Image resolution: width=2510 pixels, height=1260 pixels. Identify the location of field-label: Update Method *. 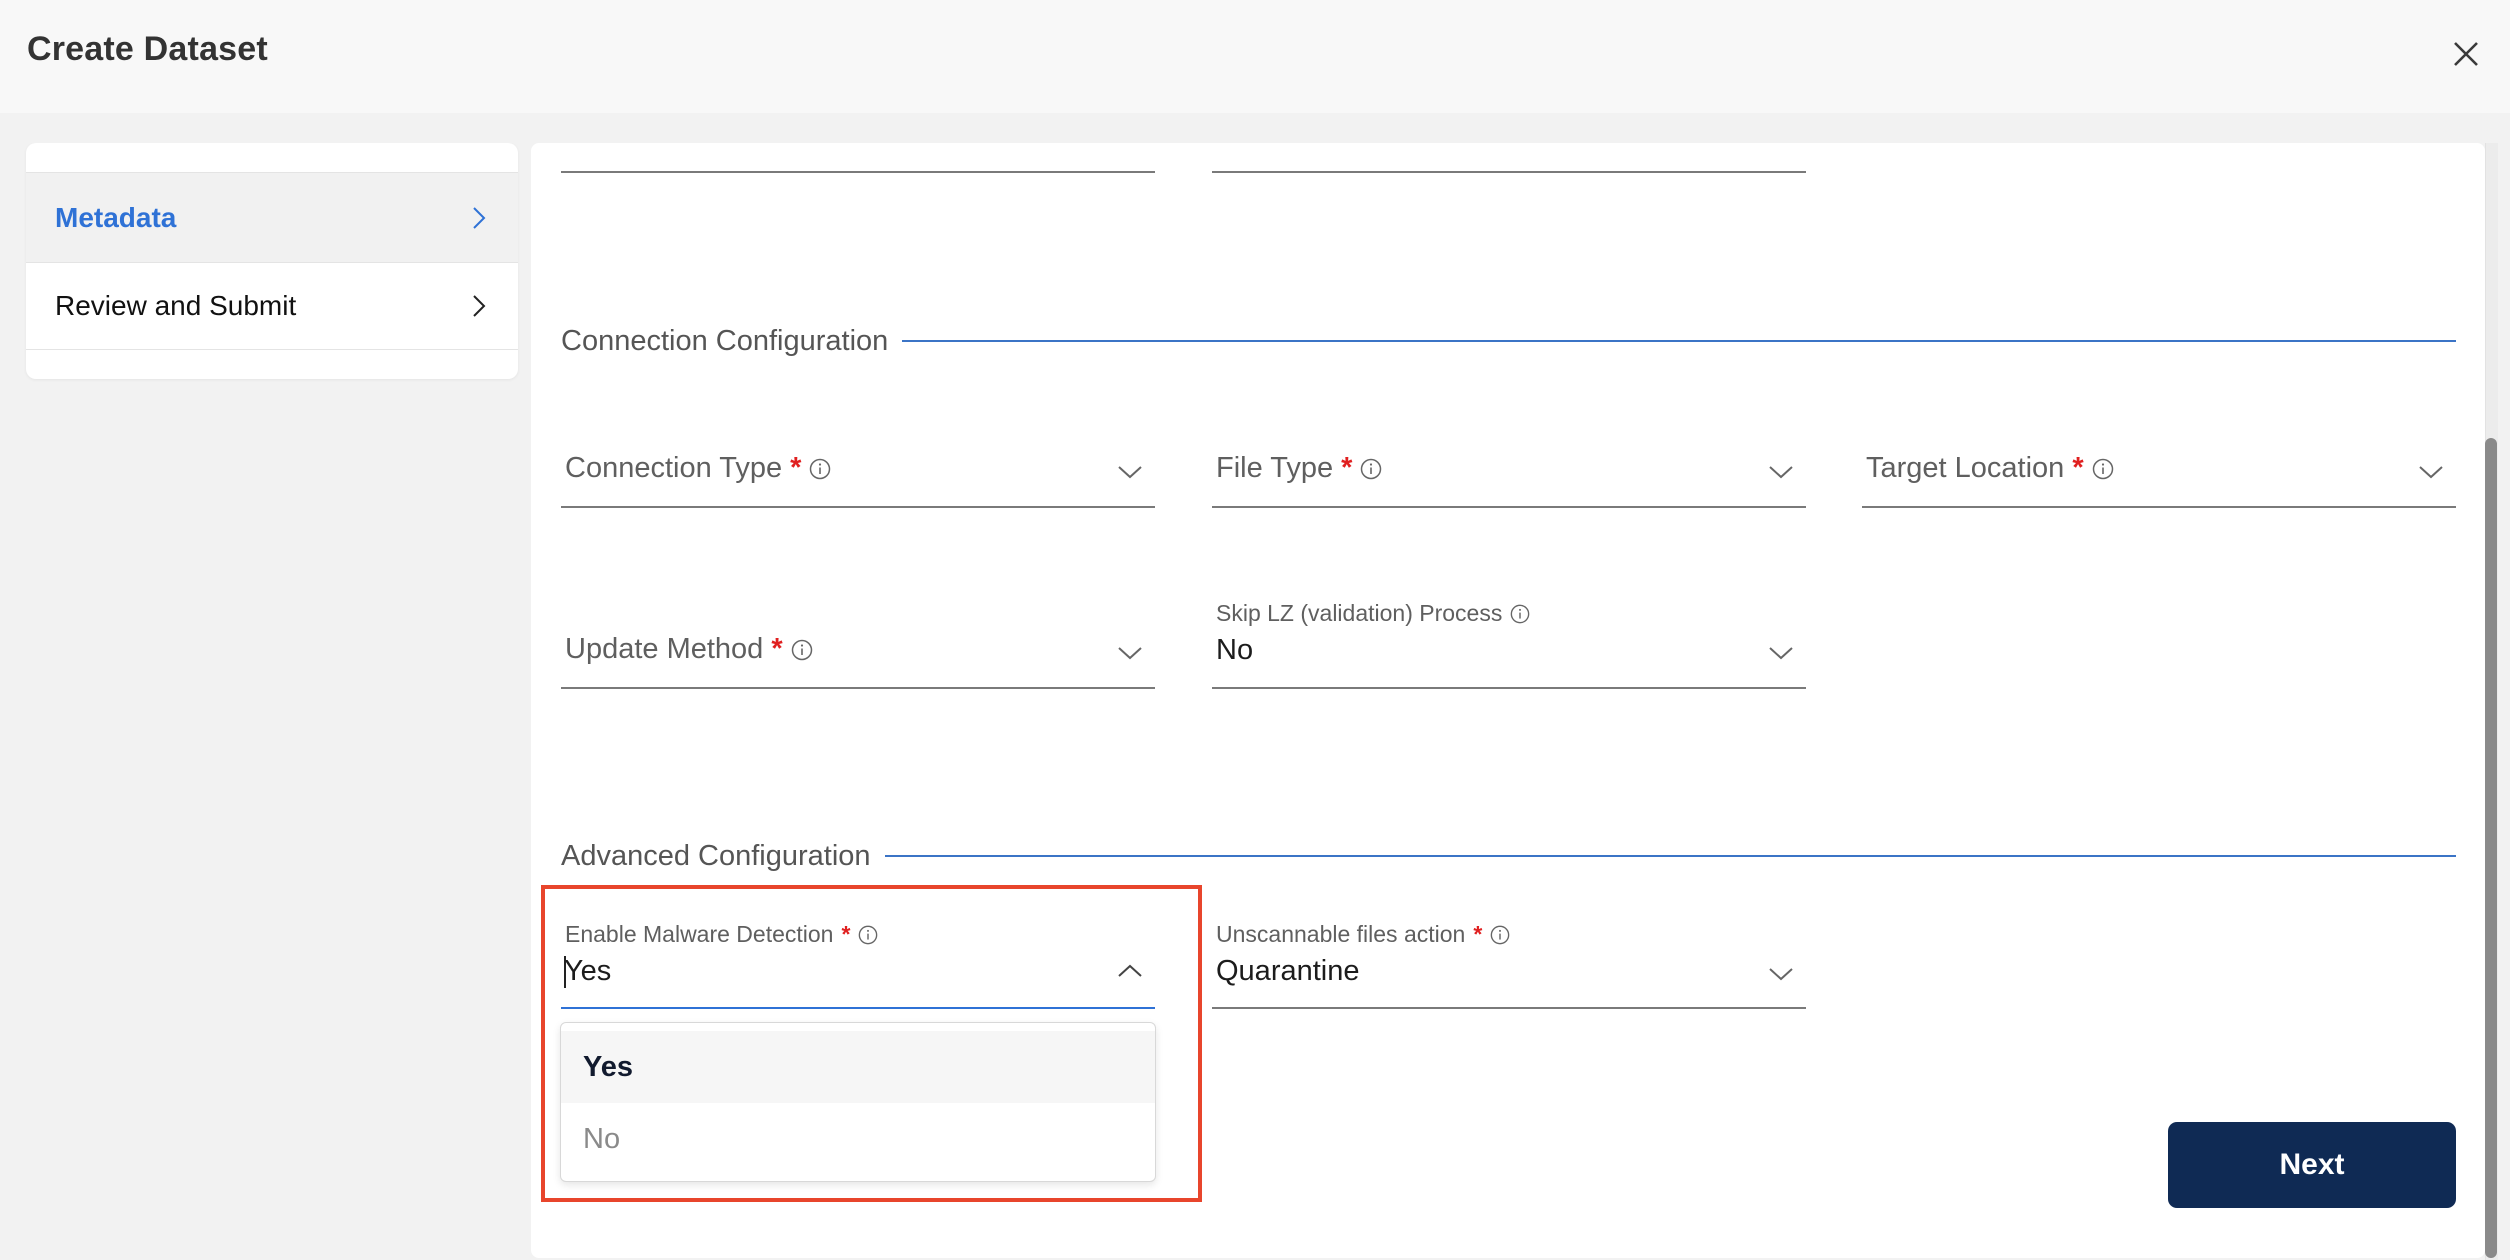
(689, 649).